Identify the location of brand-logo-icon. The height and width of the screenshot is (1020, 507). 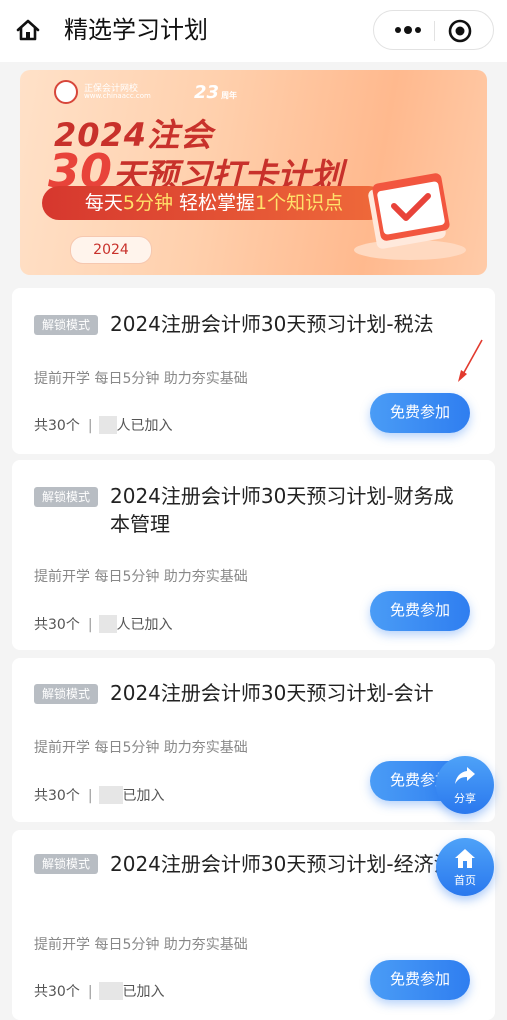
(66, 92).